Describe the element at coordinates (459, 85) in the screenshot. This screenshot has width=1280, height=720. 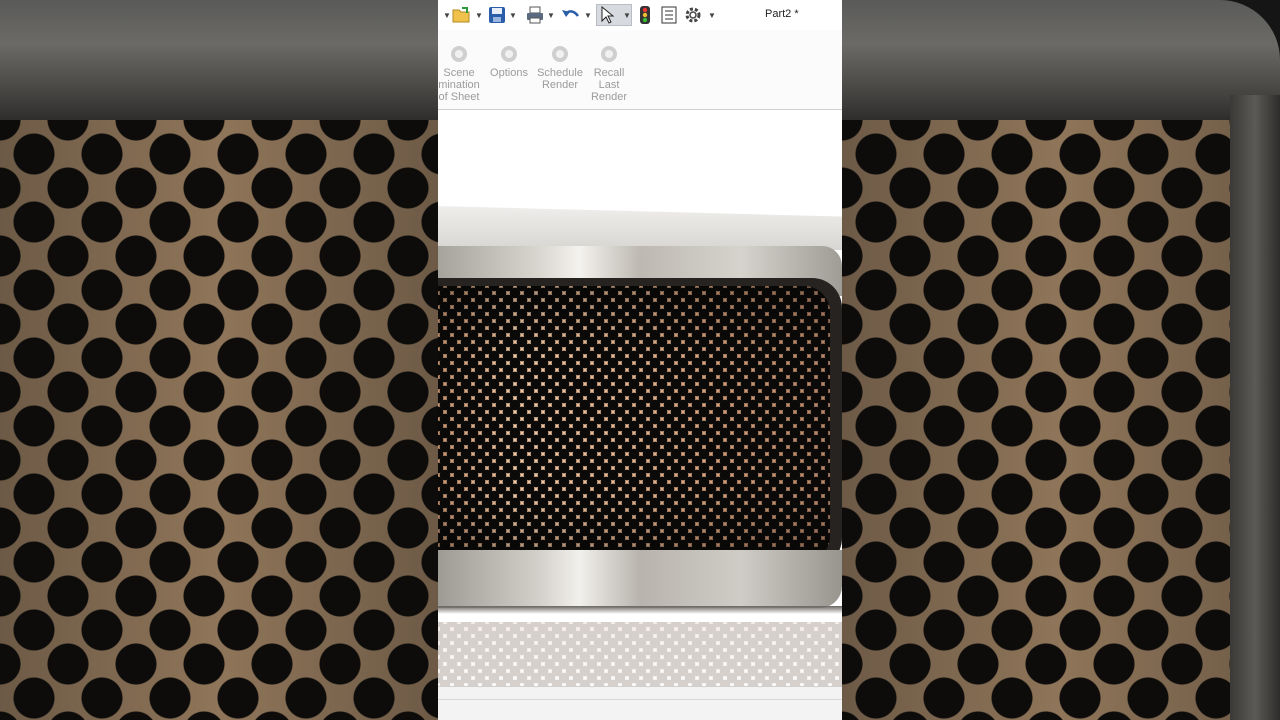
I see `ribbon-item-label: Scene mination of Sheet` at that location.